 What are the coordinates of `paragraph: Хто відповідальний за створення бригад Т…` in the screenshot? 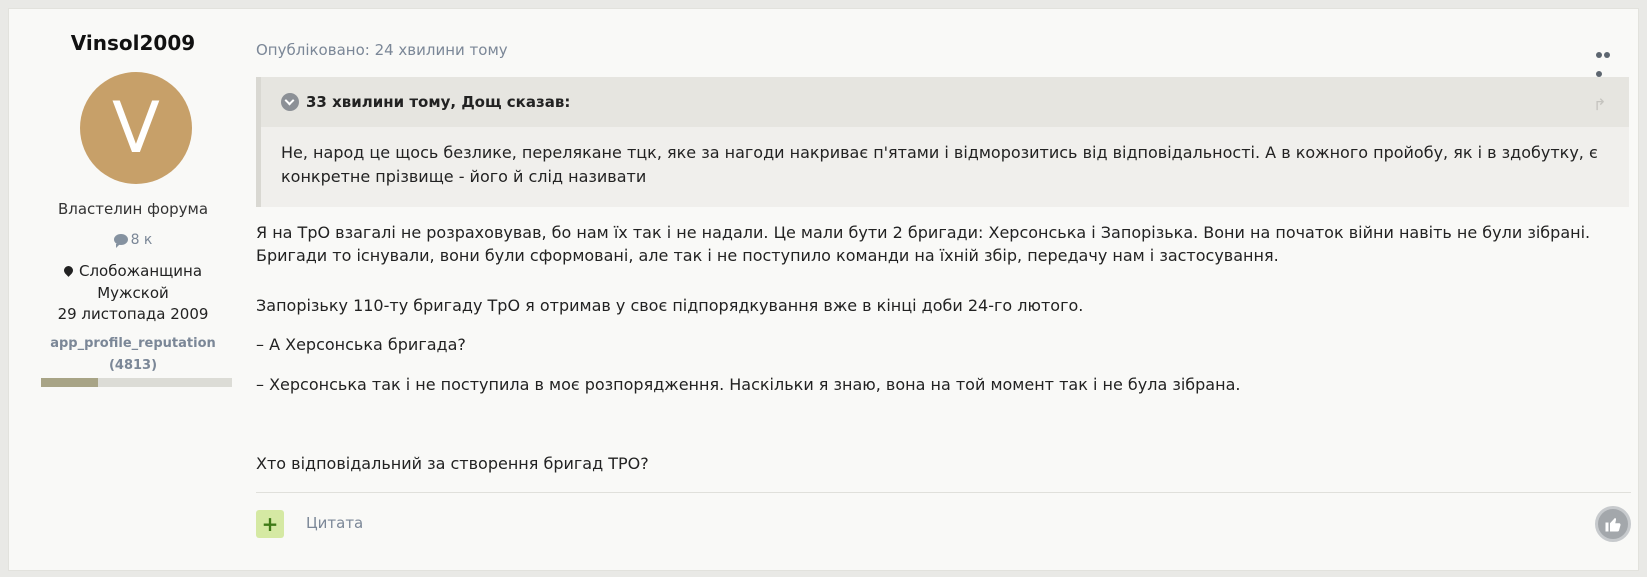 It's located at (452, 463).